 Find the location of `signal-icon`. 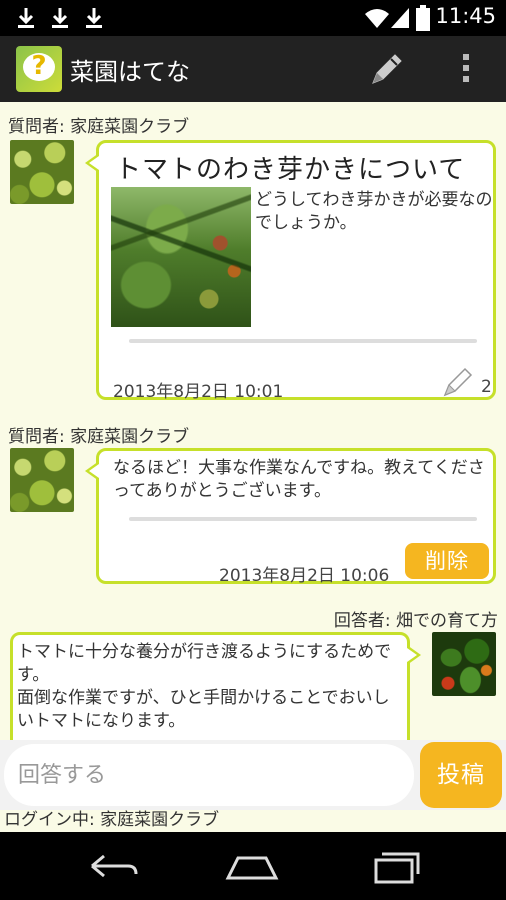

signal-icon is located at coordinates (400, 20).